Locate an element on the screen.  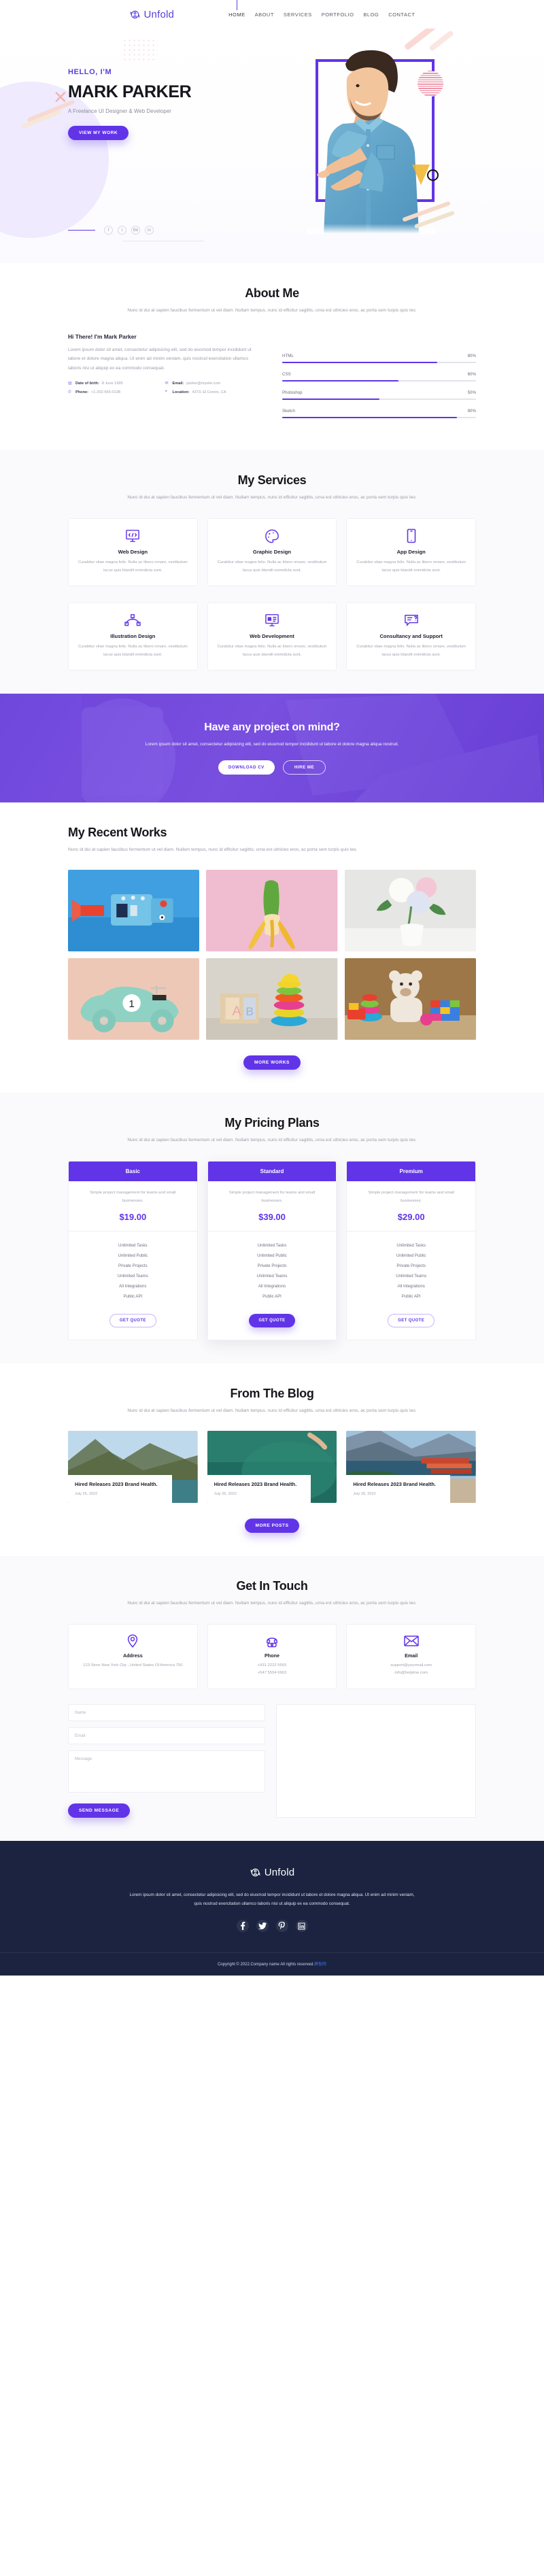
message-textarea is located at coordinates (167, 1771).